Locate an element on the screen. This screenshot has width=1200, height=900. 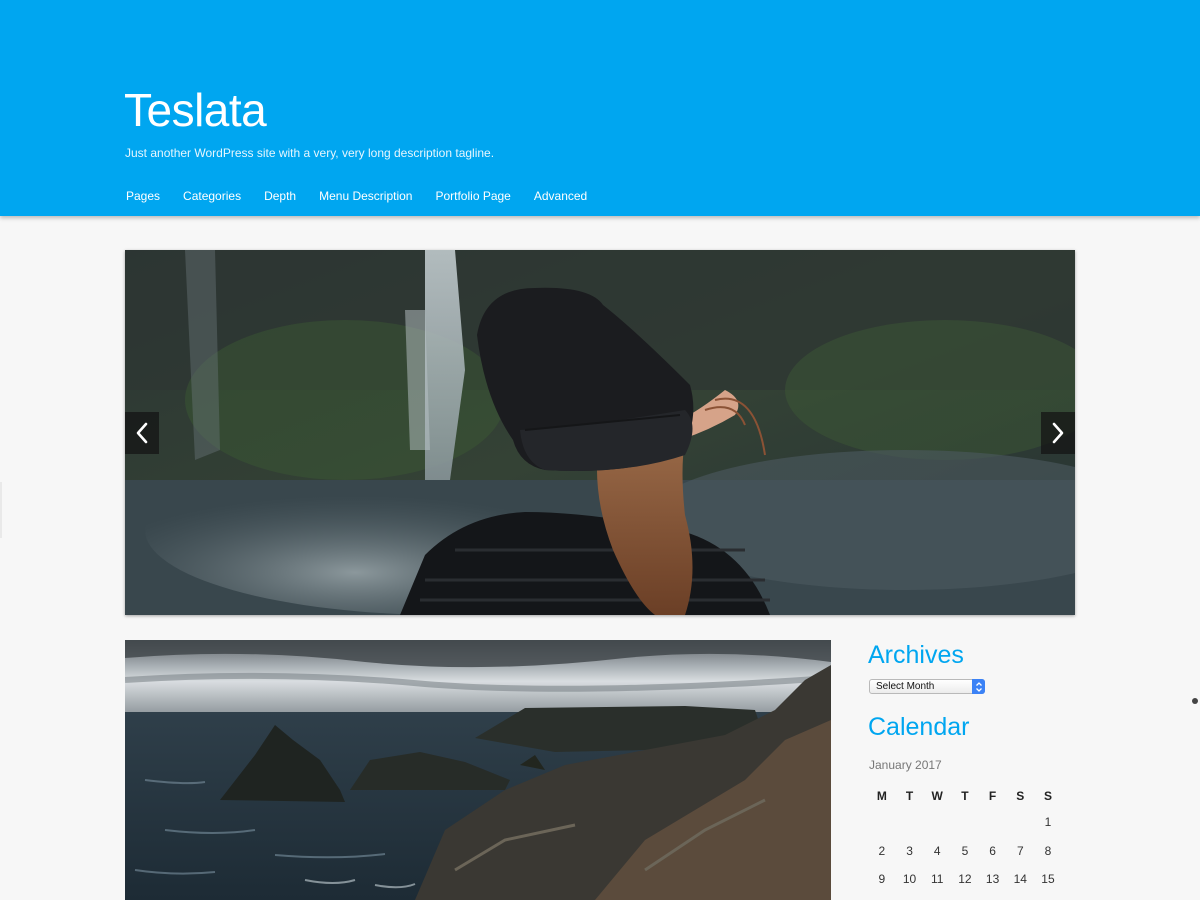
calendar-day: 1 is located at coordinates (1048, 822).